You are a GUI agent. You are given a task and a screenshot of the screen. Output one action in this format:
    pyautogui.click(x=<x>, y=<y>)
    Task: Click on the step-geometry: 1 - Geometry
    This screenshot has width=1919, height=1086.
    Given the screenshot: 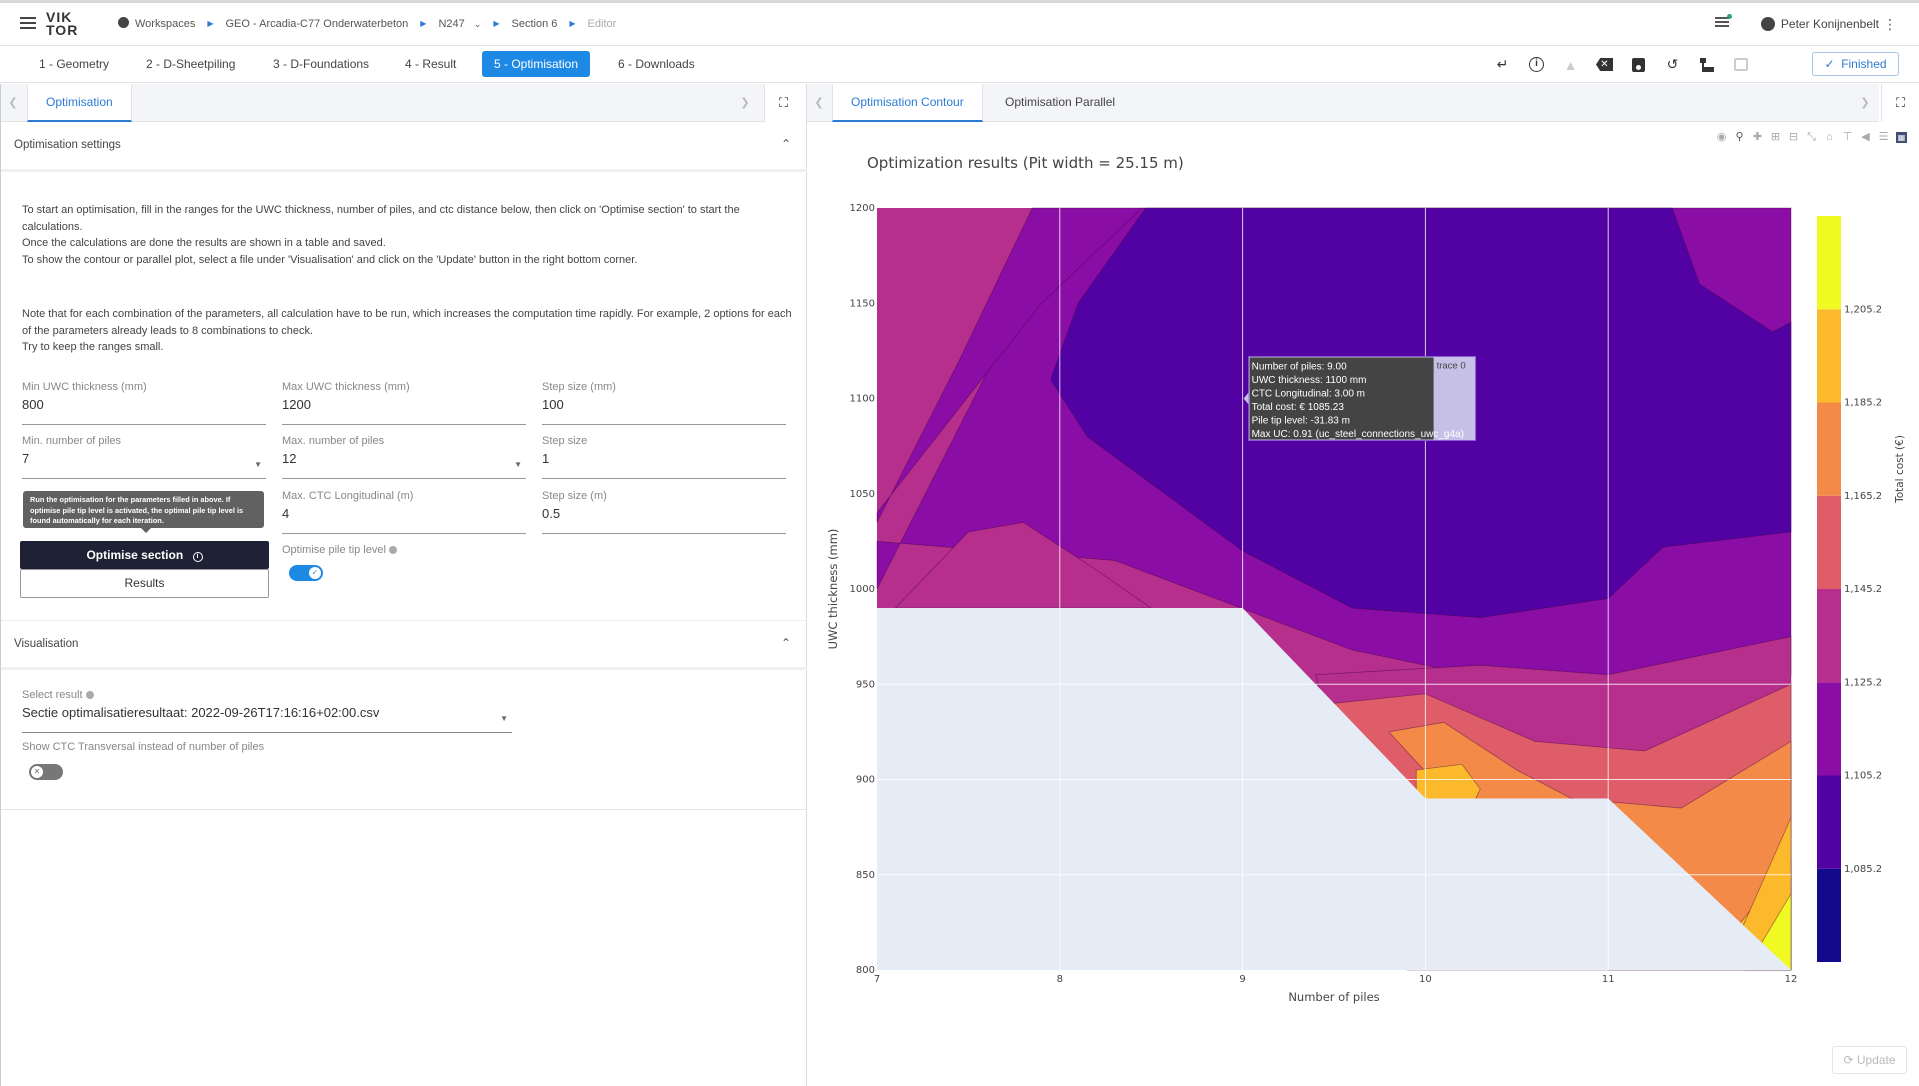 What is the action you would take?
    pyautogui.click(x=74, y=64)
    